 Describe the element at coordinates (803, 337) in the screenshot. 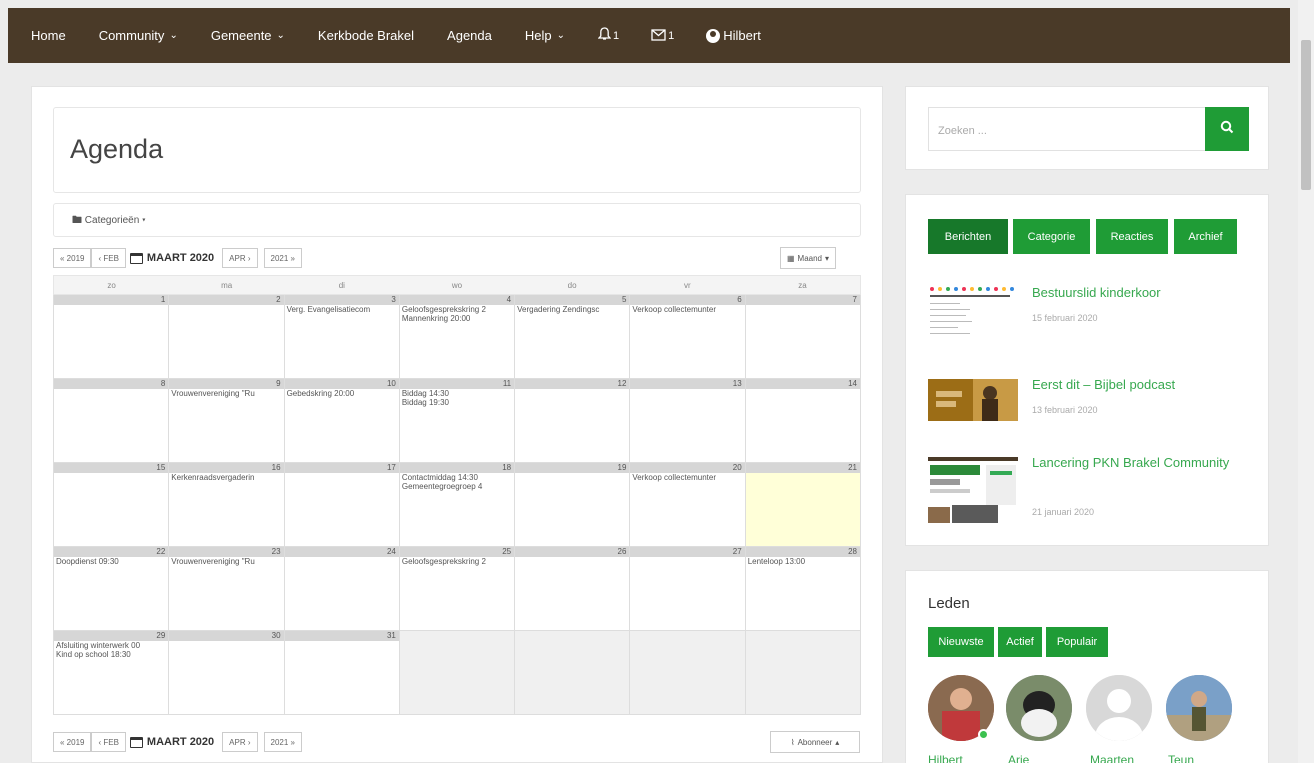

I see `calendar-day: 7` at that location.